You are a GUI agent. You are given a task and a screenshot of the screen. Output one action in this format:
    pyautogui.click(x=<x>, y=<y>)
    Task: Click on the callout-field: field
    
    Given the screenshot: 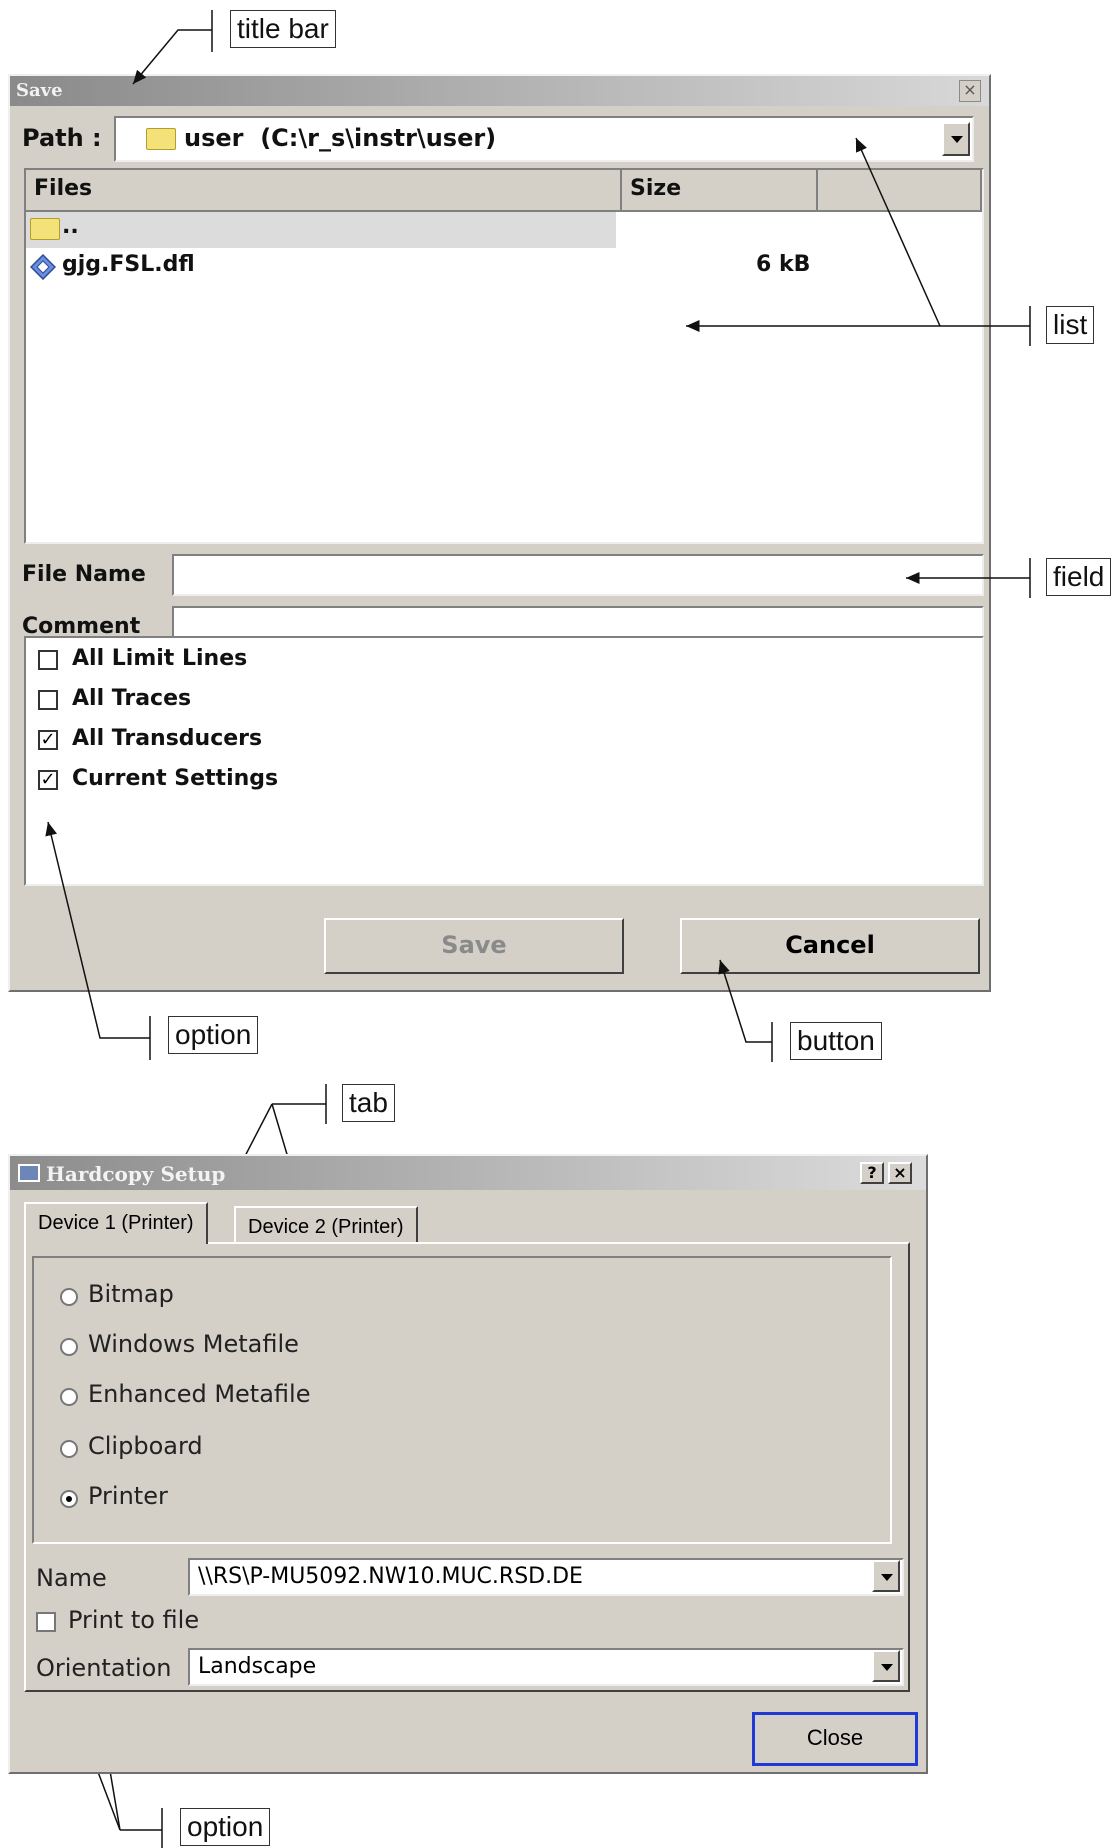 What is the action you would take?
    pyautogui.click(x=1078, y=577)
    